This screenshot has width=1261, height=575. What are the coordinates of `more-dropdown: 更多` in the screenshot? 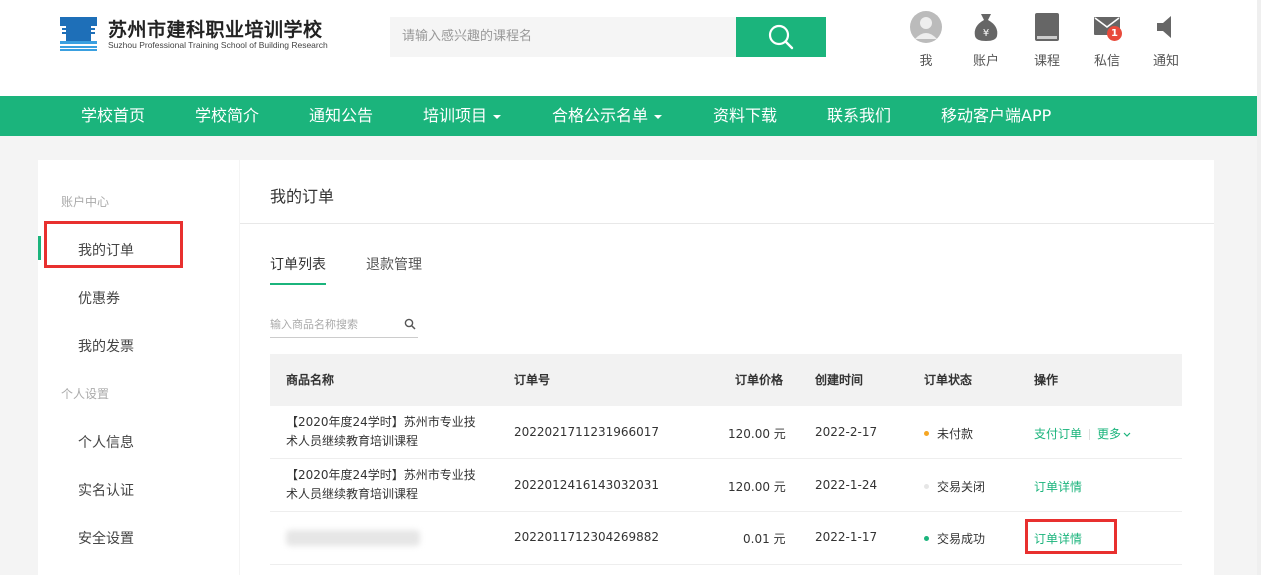 It's located at (1114, 434).